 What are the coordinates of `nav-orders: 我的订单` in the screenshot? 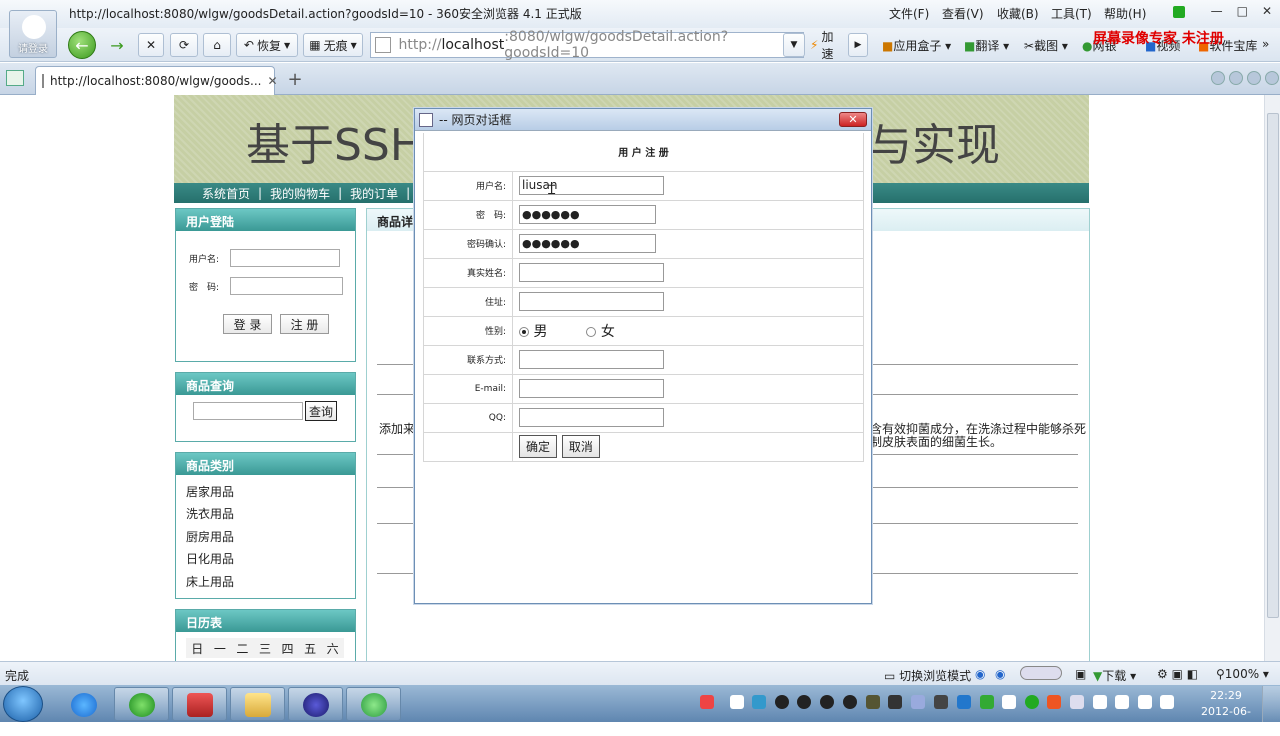 It's located at (374, 193).